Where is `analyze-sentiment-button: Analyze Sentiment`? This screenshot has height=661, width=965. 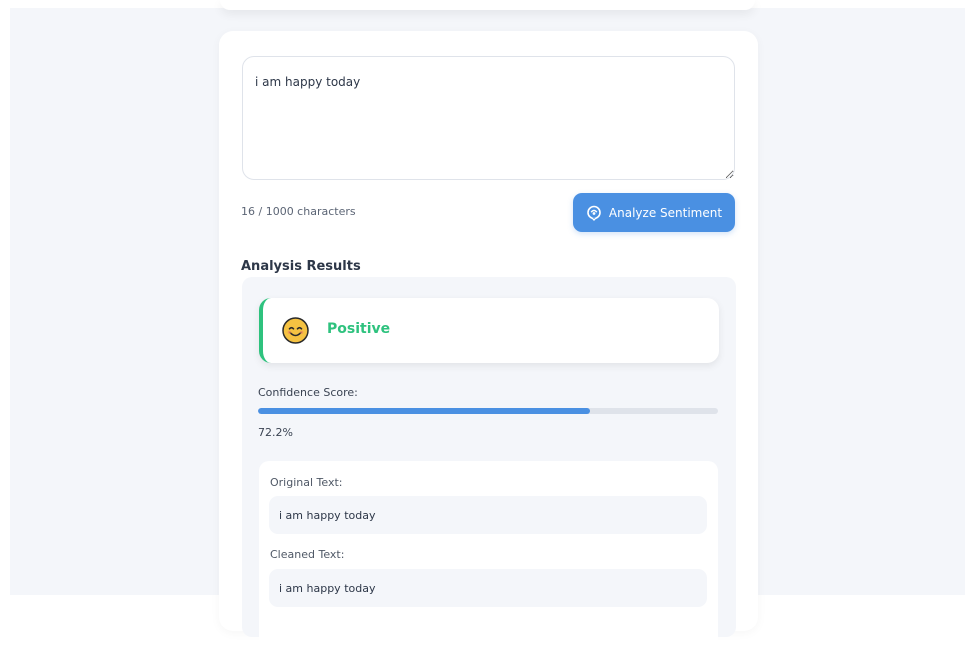
analyze-sentiment-button: Analyze Sentiment is located at coordinates (654, 212).